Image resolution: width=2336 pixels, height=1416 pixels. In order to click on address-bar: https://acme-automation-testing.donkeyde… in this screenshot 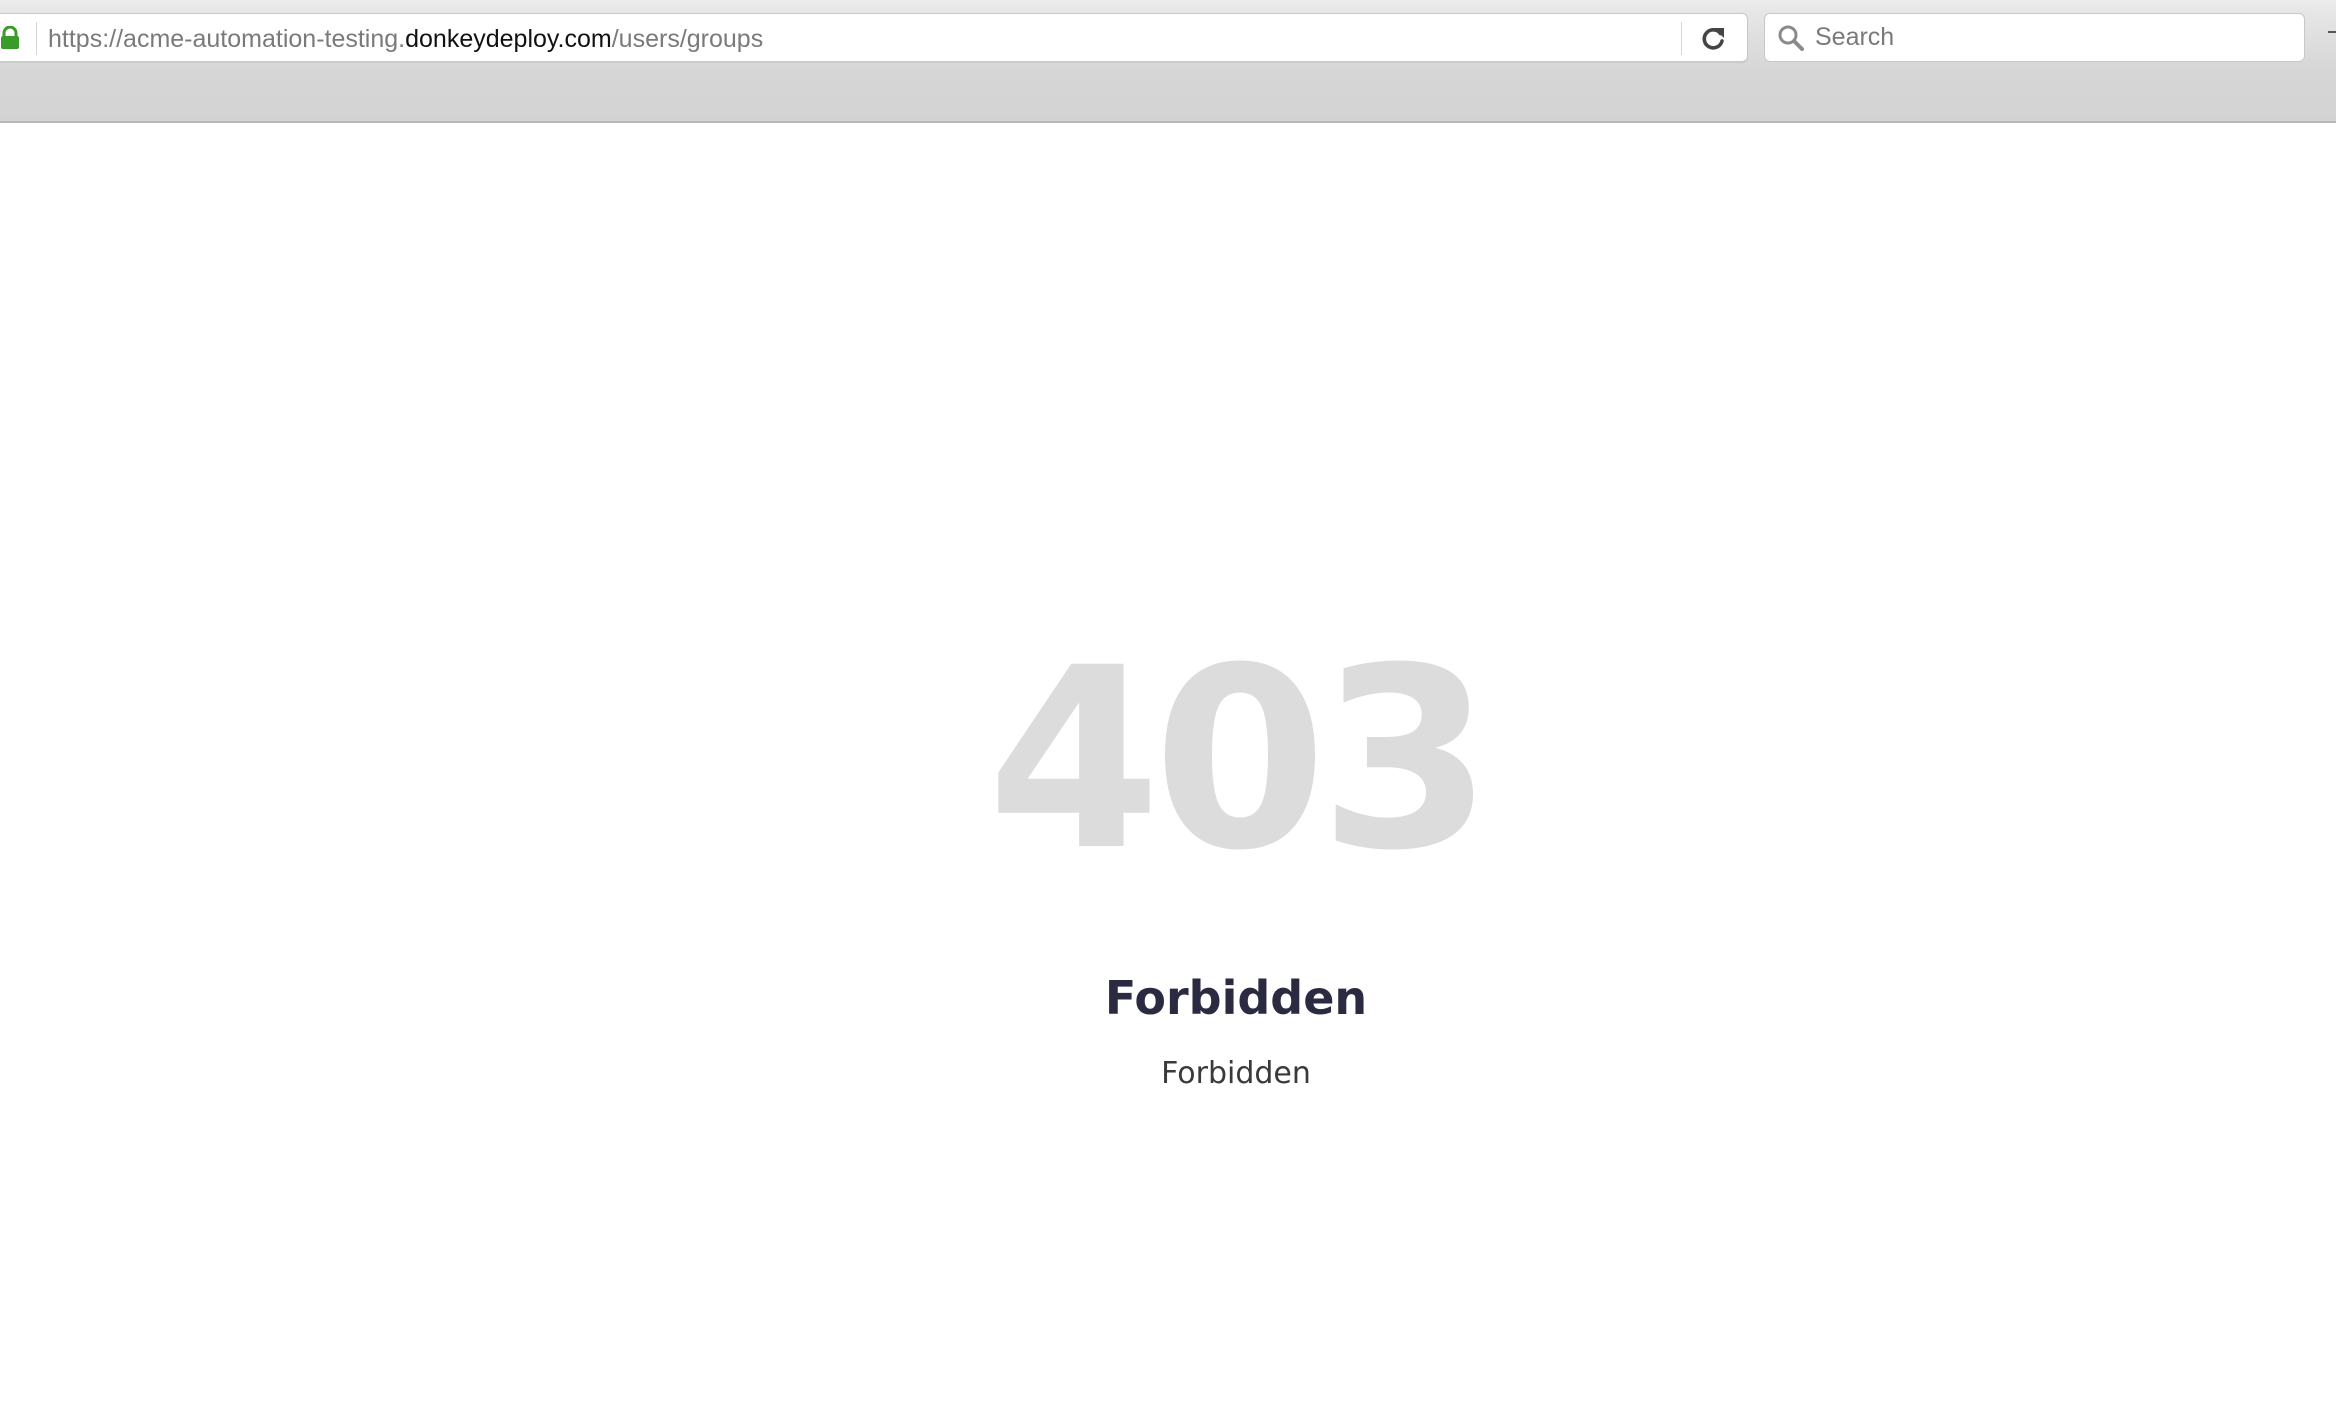, I will do `click(874, 37)`.